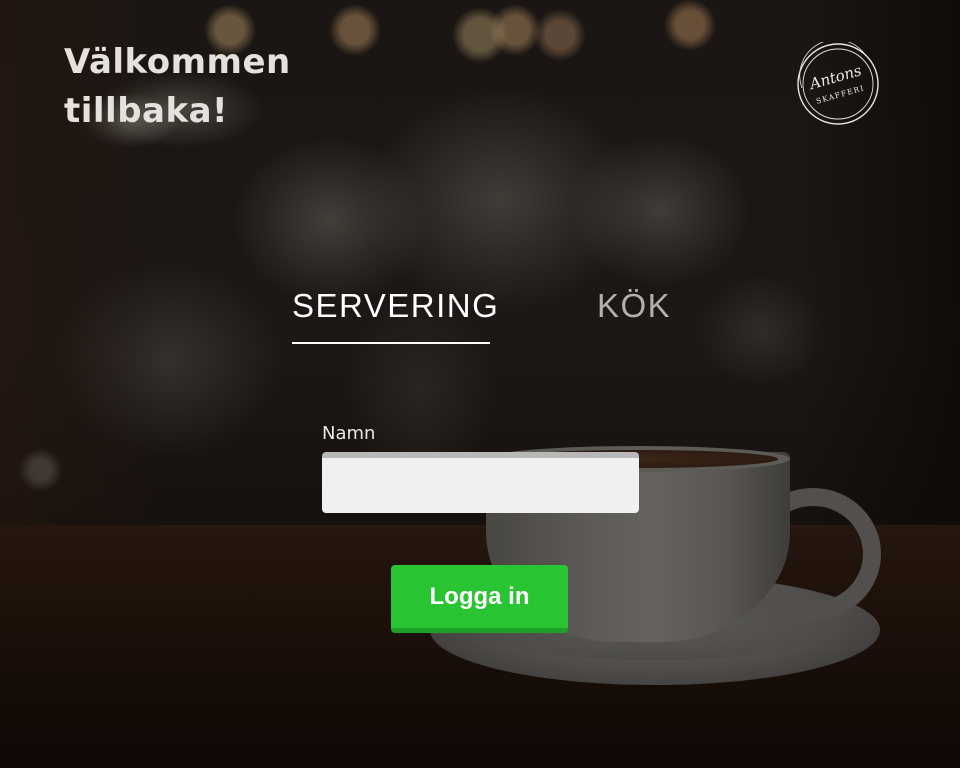 The width and height of the screenshot is (960, 768). What do you see at coordinates (479, 596) in the screenshot?
I see `login-button-label: Logga in` at bounding box center [479, 596].